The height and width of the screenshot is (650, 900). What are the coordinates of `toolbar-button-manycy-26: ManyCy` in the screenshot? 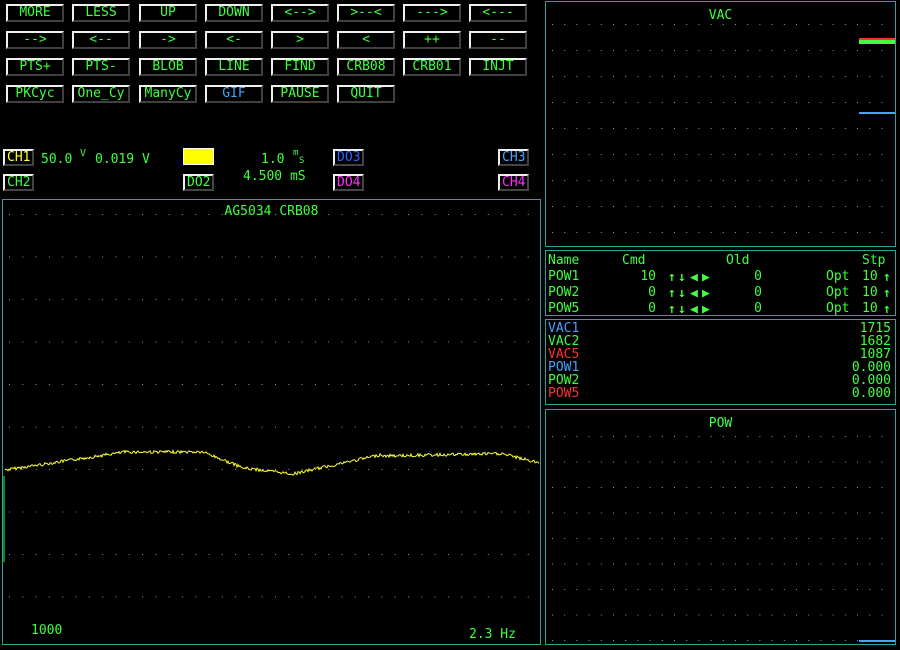 It's located at (168, 94).